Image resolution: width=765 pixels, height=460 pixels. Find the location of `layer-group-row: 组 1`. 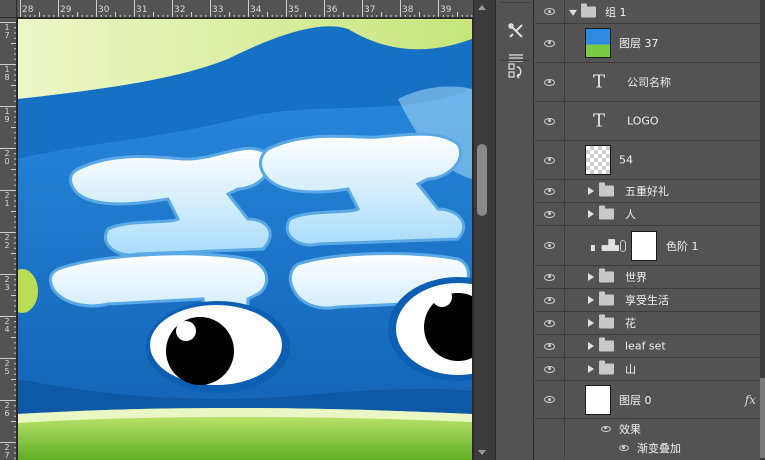

layer-group-row: 组 1 is located at coordinates (647, 12).